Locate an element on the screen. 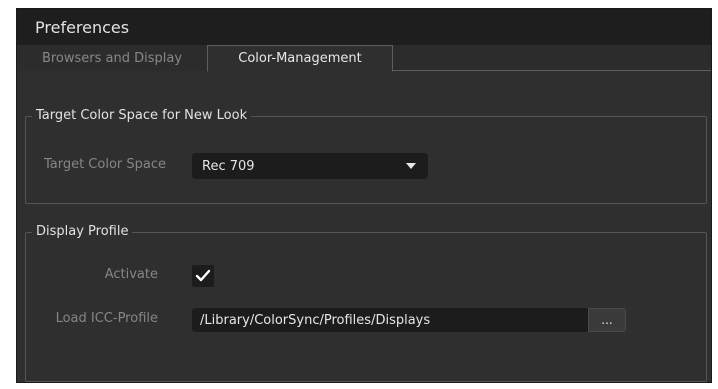 This screenshot has width=718, height=389. load-icc-profile-label: Load ICC-Profile is located at coordinates (106, 318).